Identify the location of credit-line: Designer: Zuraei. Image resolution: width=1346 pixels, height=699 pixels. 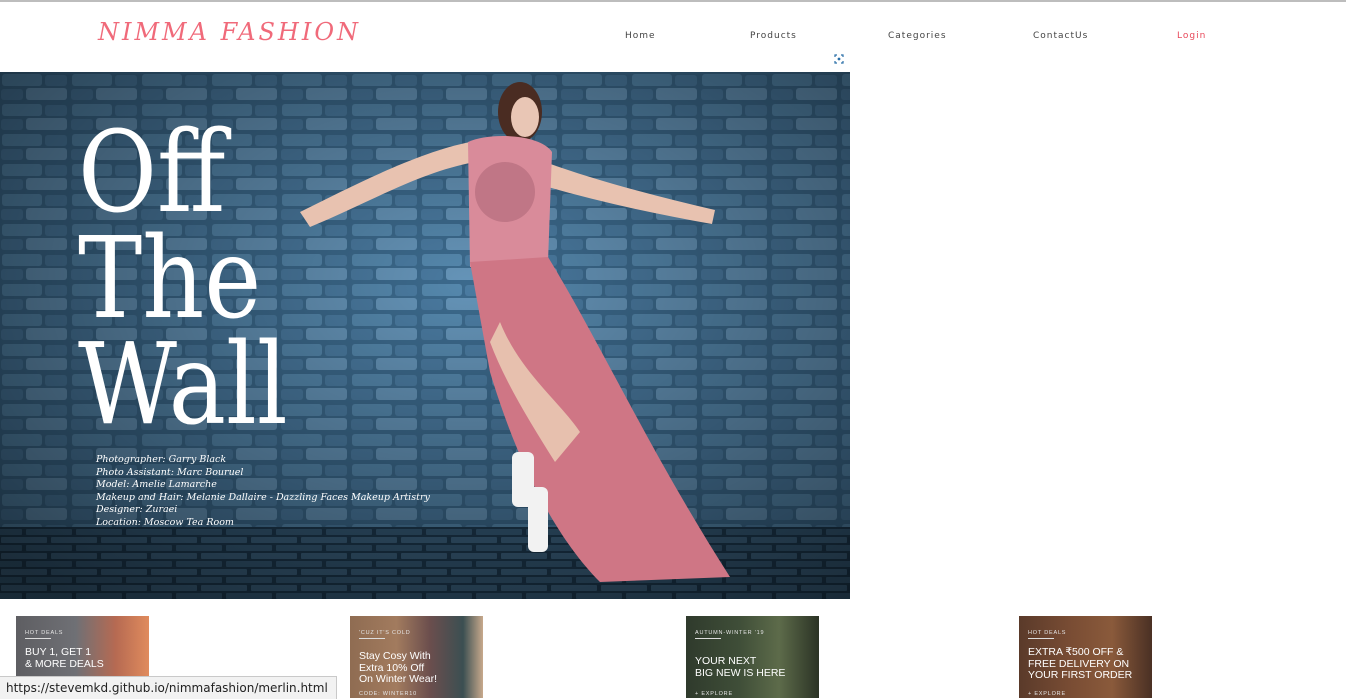
(137, 510).